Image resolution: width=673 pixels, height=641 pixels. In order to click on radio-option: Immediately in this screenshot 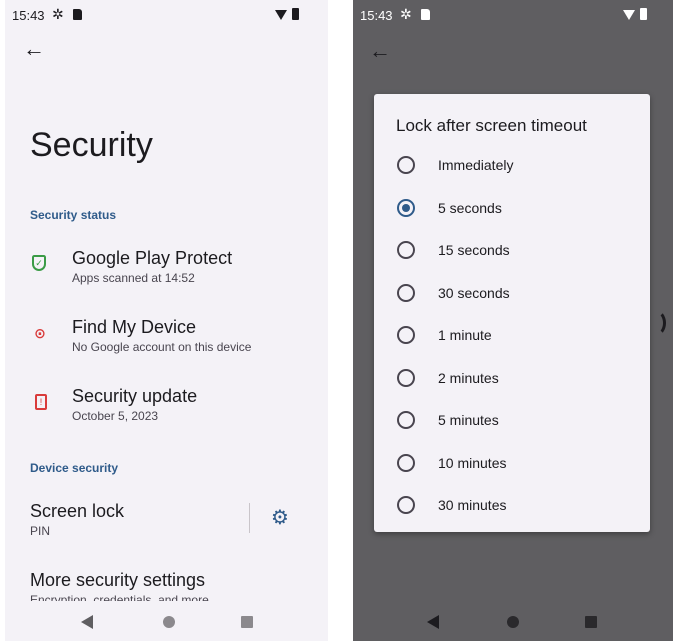, I will do `click(512, 165)`.